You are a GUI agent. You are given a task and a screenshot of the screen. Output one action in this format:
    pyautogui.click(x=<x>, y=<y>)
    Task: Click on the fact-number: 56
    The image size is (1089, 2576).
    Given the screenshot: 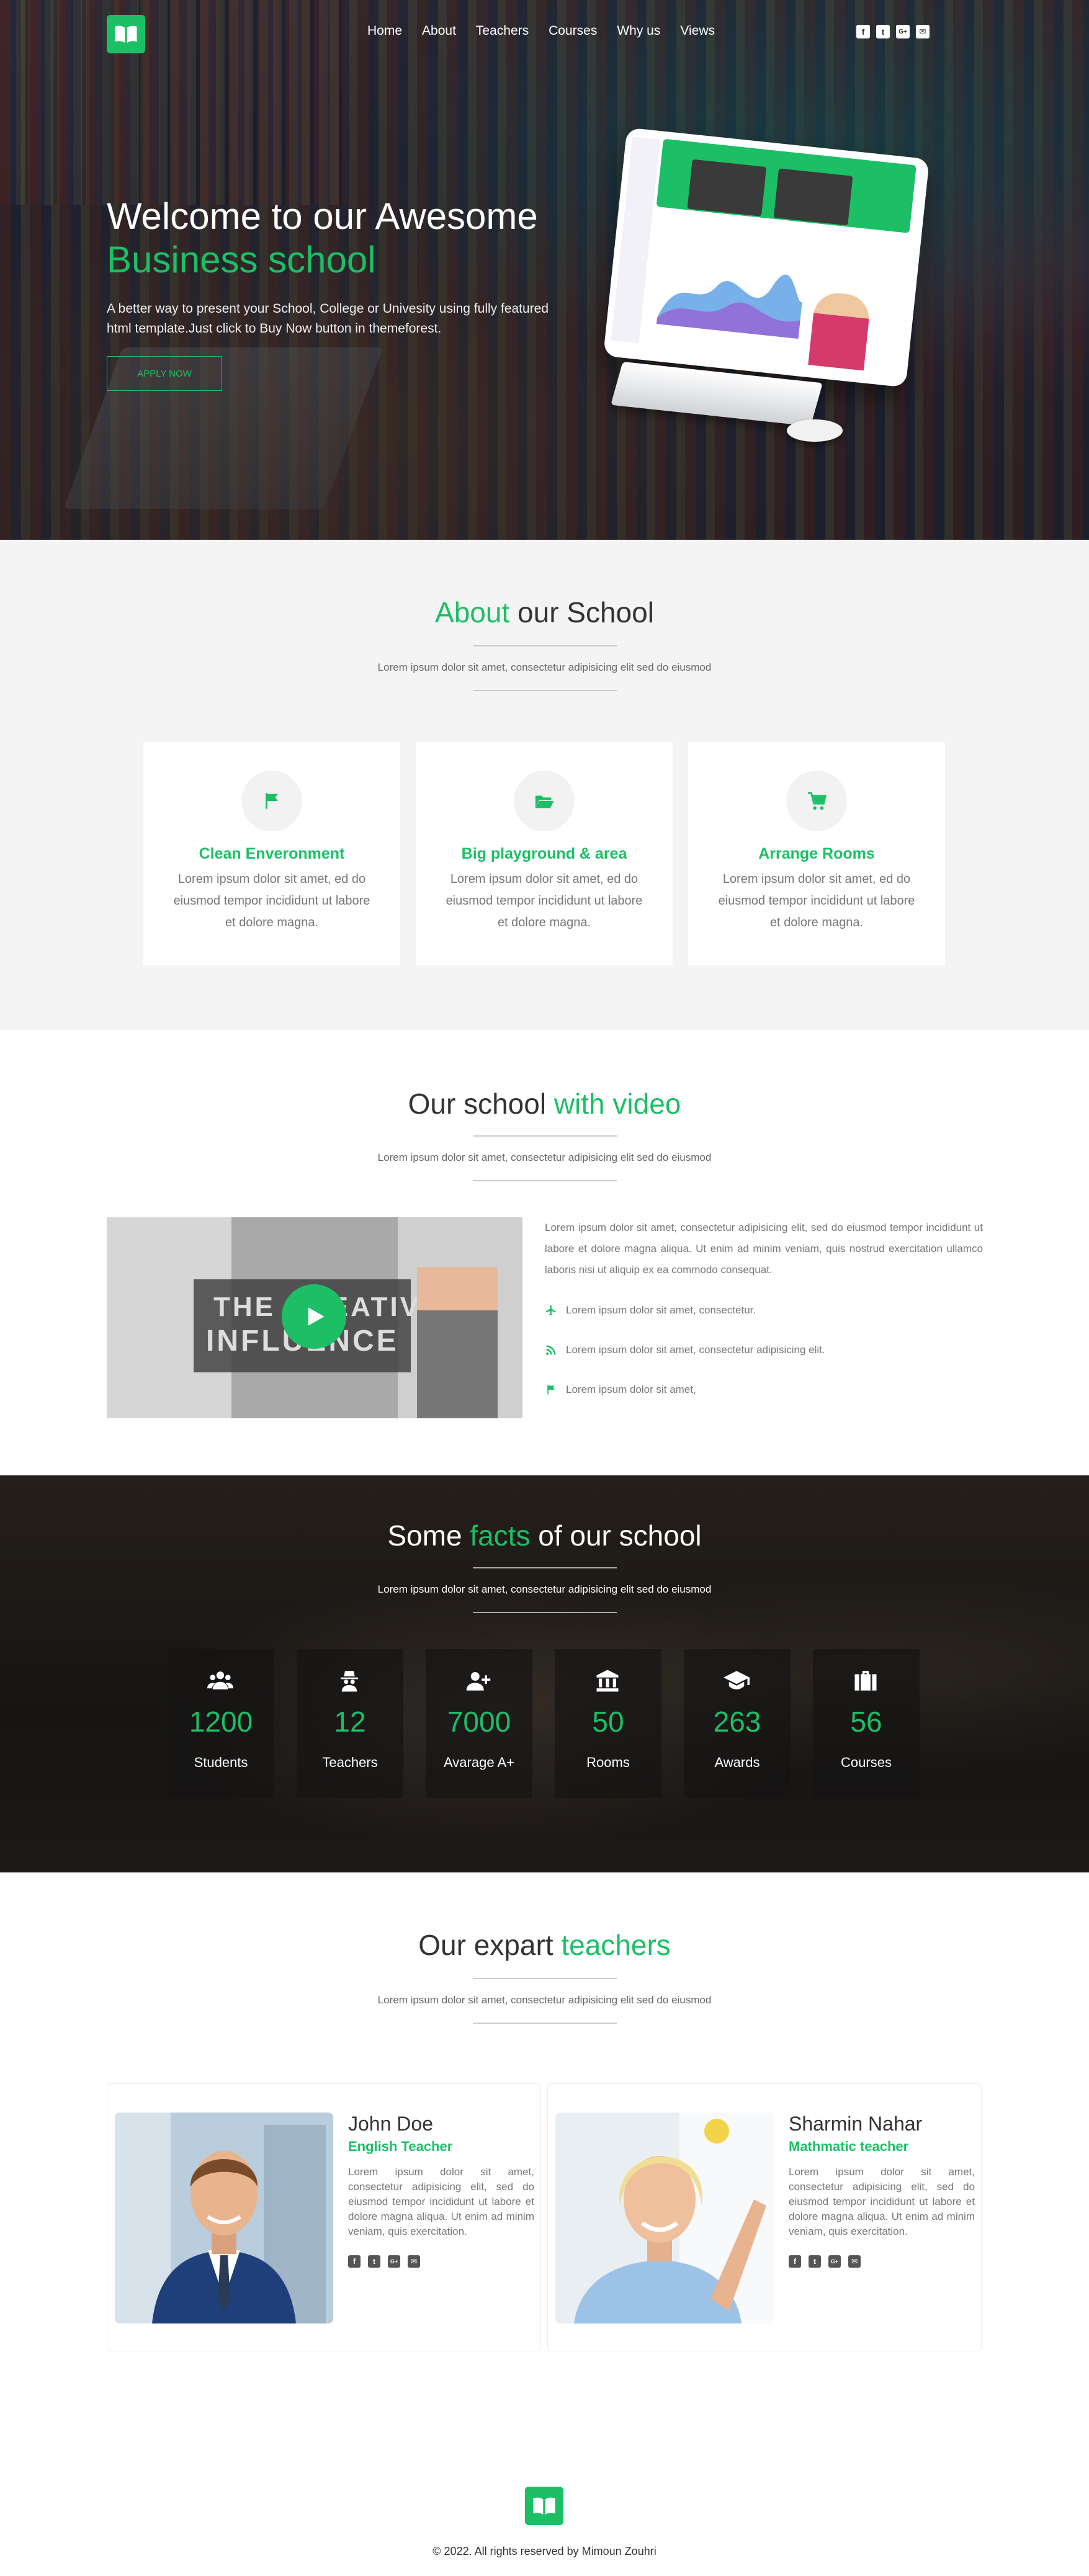 What is the action you would take?
    pyautogui.click(x=866, y=1722)
    